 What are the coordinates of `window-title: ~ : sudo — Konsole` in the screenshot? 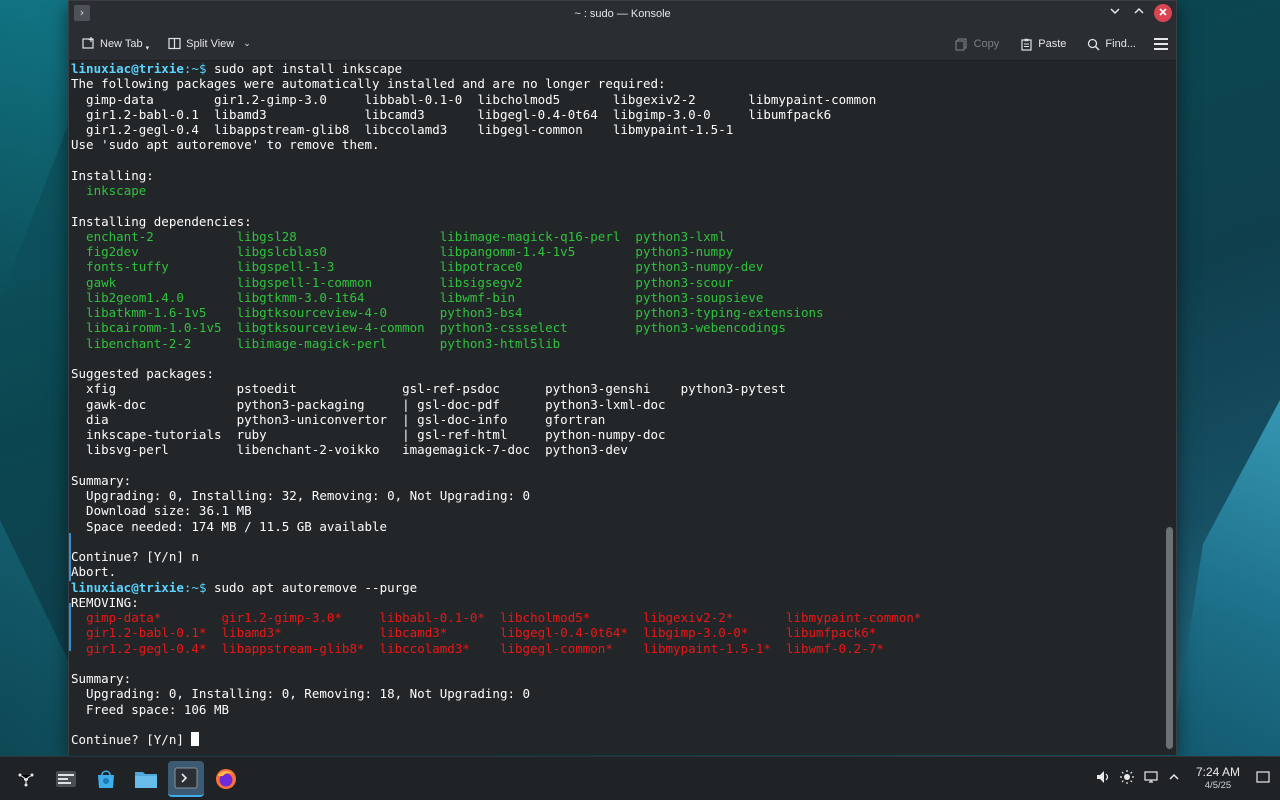 It's located at (622, 14).